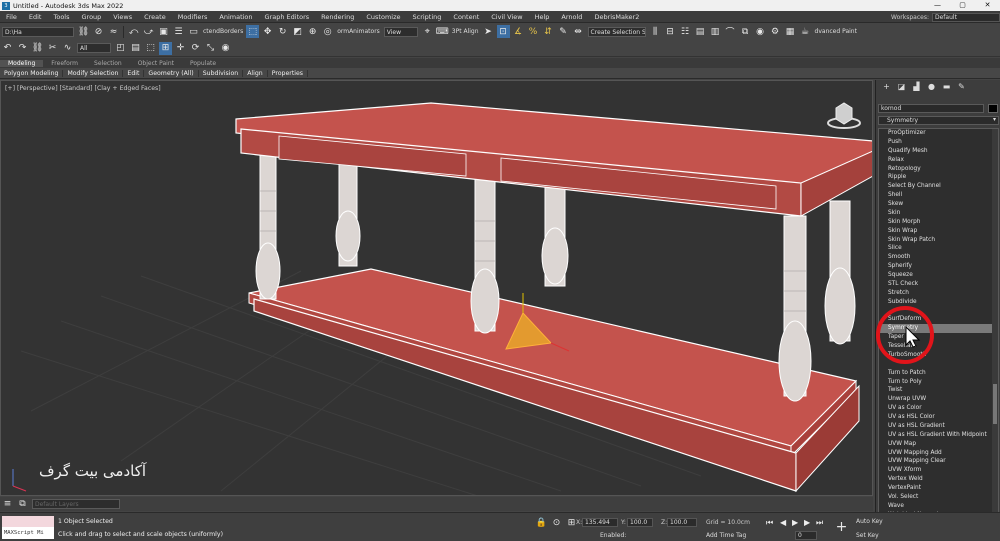  What do you see at coordinates (38, 31) in the screenshot?
I see `project-path-dropdown: D:\Ha` at bounding box center [38, 31].